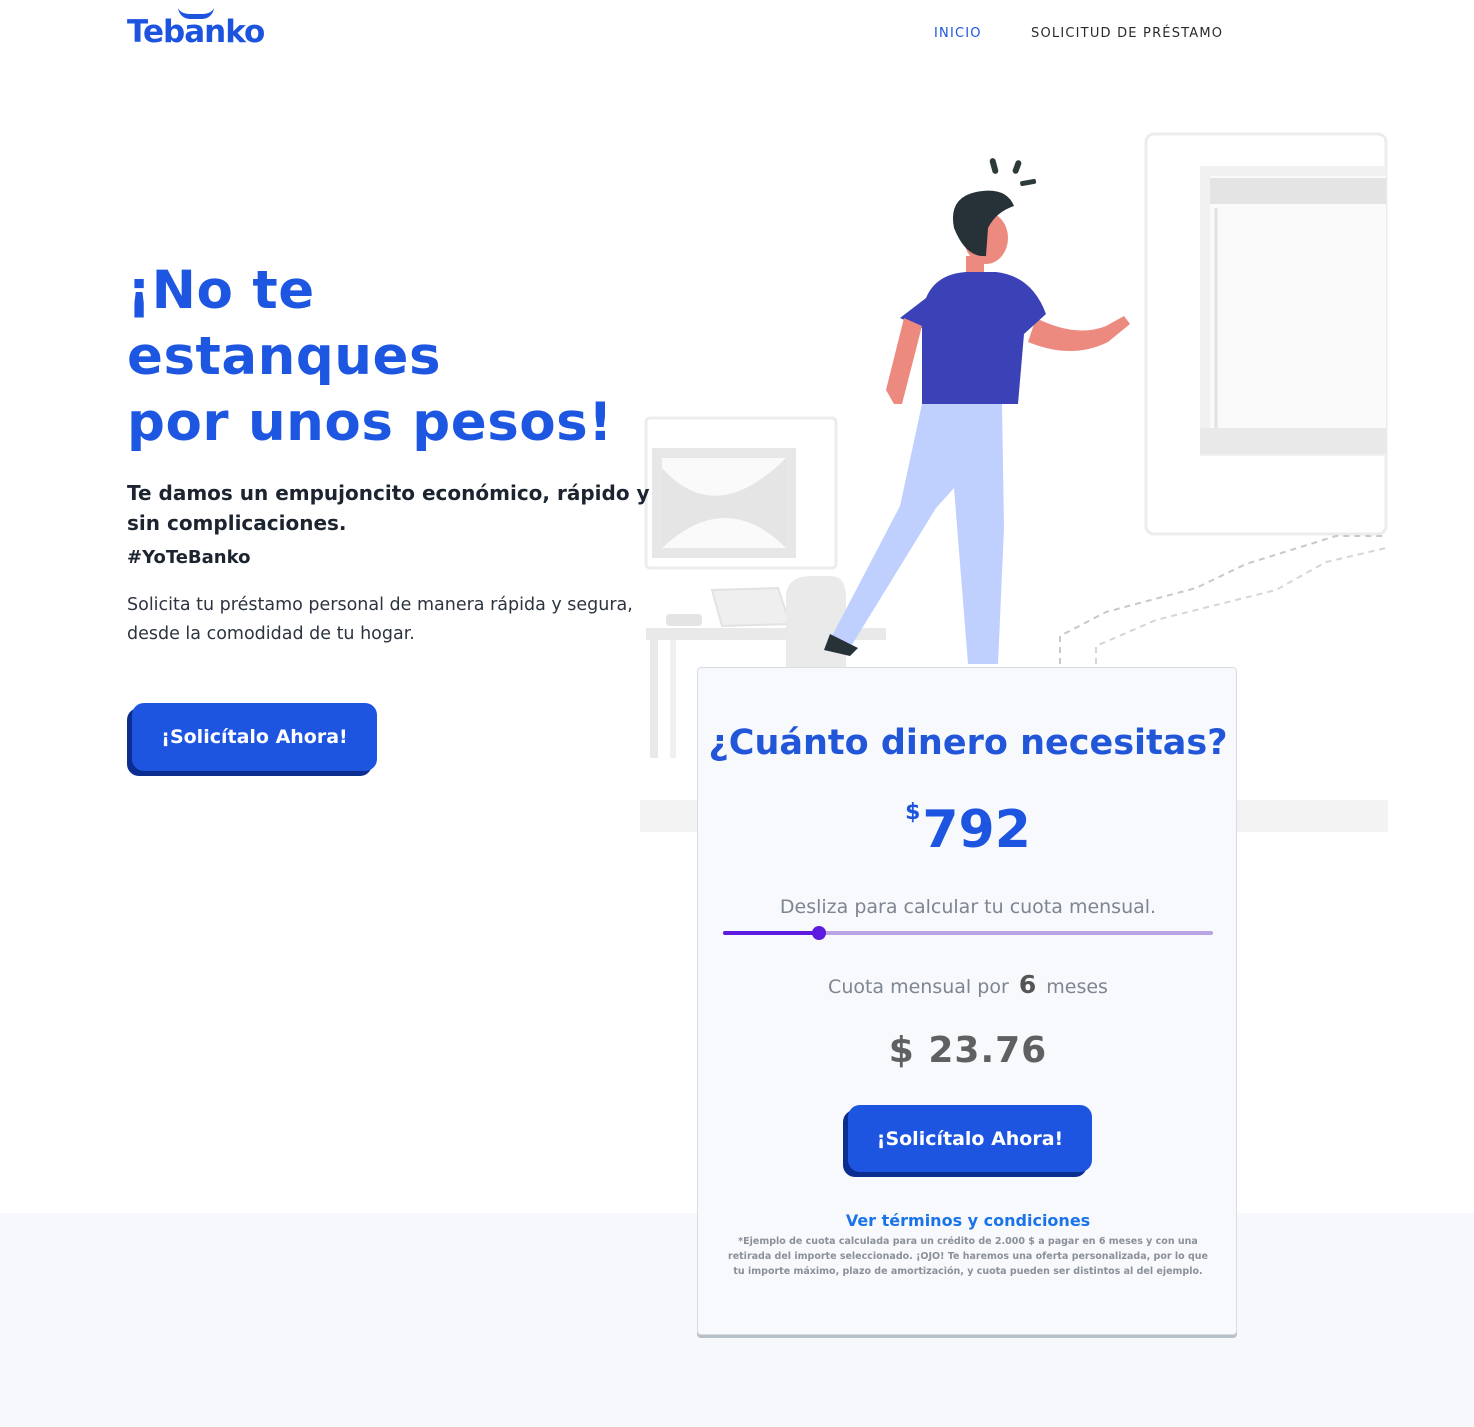 The image size is (1474, 1427). Describe the element at coordinates (968, 1050) in the screenshot. I see `monthly-payment-value: $ 23.76` at that location.